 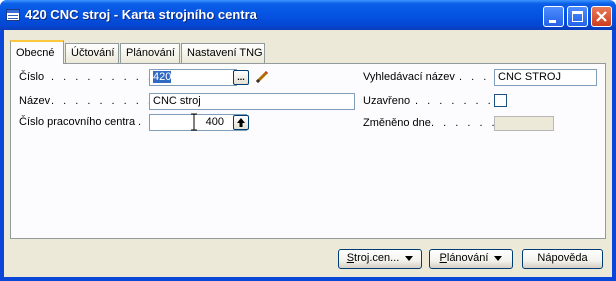 I want to click on uzavreno-dots: . . . . . . . ., so click(x=460, y=101).